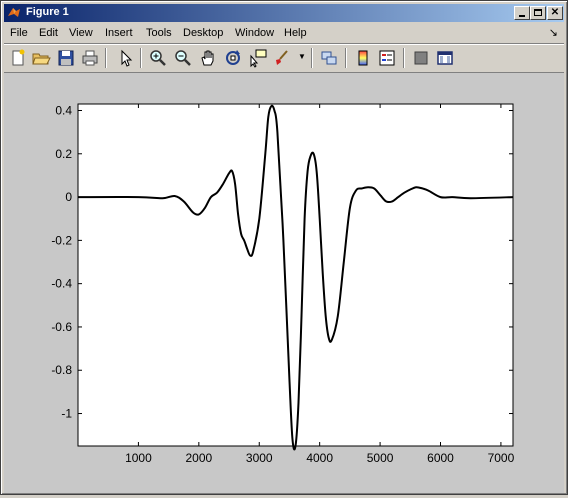 This screenshot has height=498, width=568. Describe the element at coordinates (90, 58) in the screenshot. I see `print-icon` at that location.